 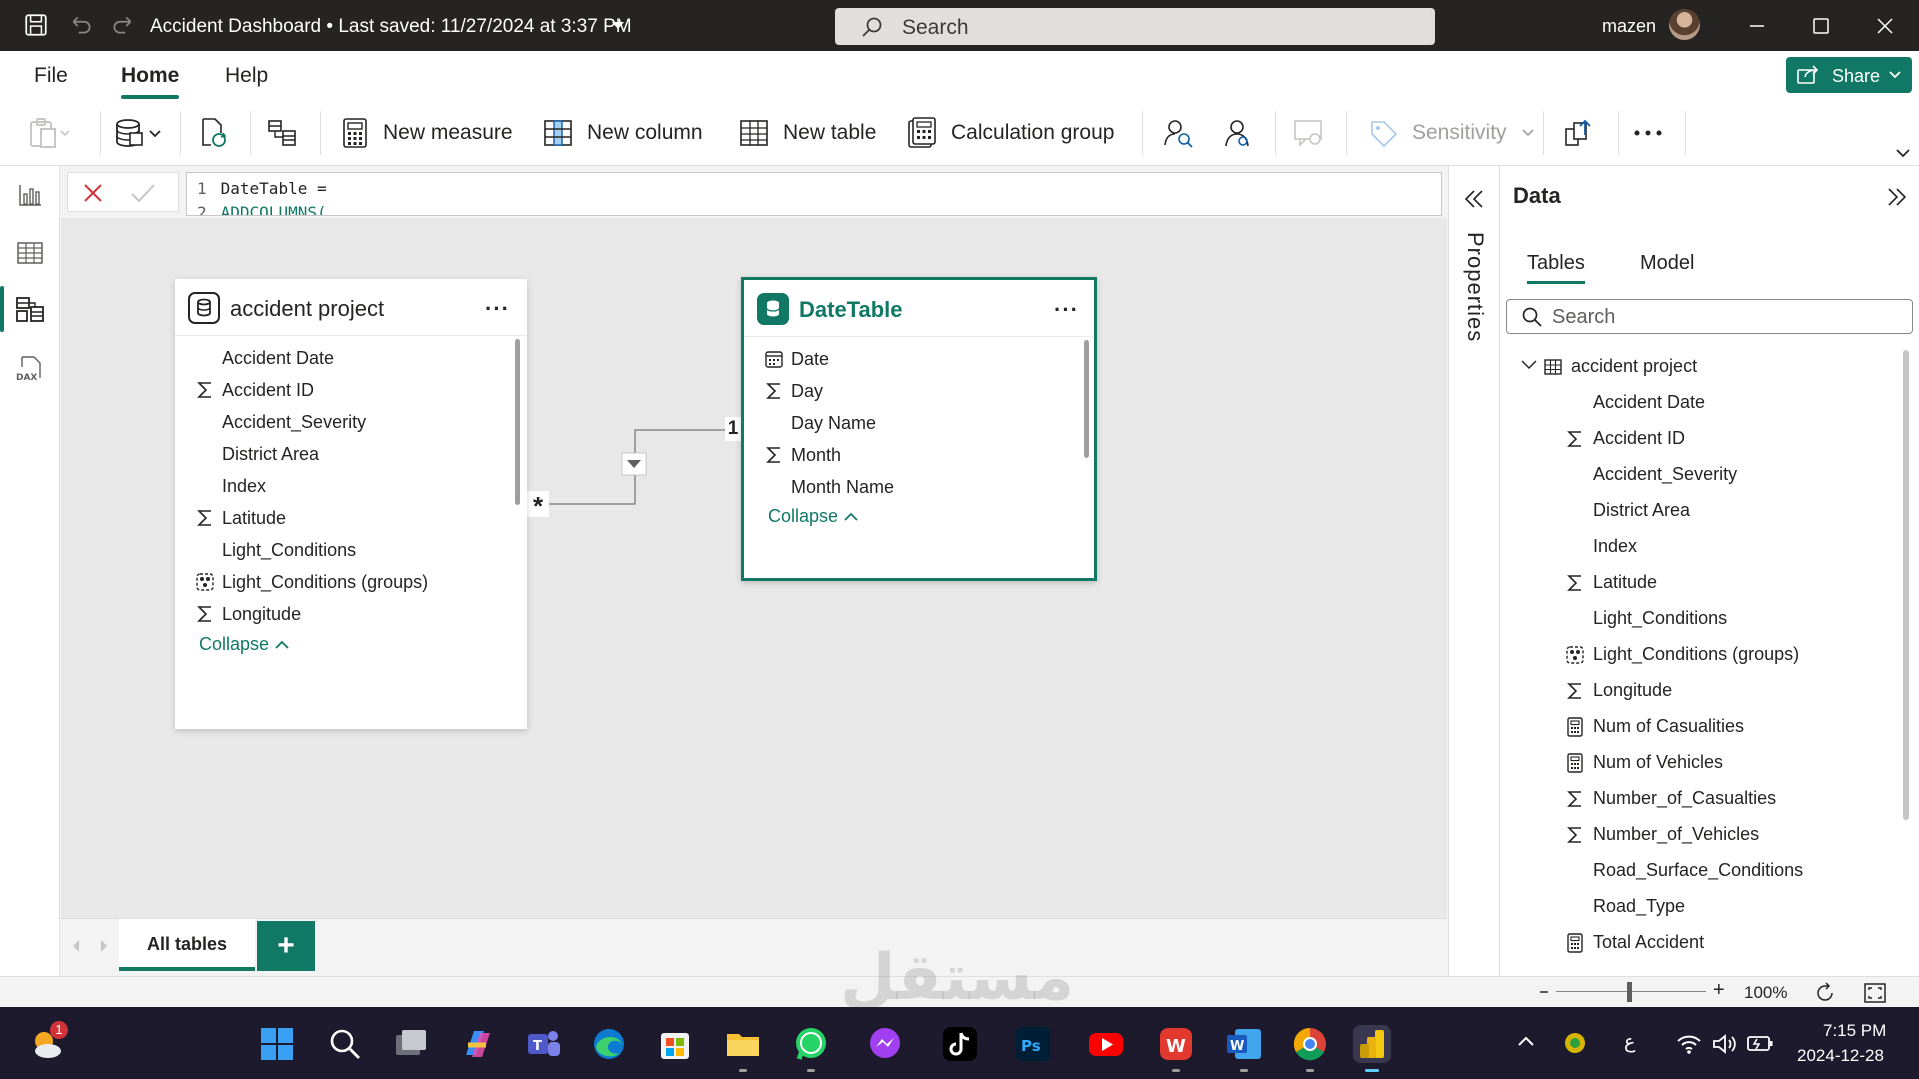 I want to click on chevron-left-icon, so click(x=76, y=946).